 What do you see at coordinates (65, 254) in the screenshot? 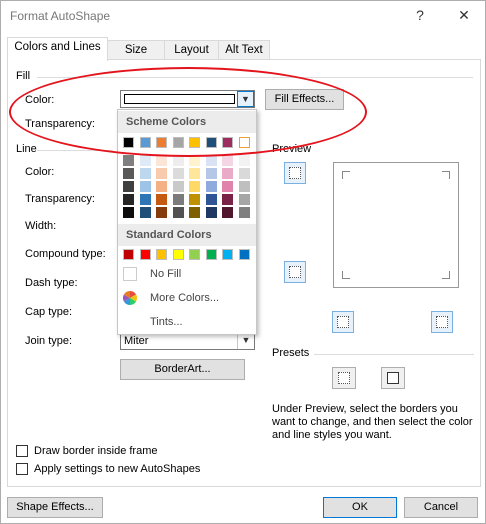
I see `compound-type-label: Compound type:` at bounding box center [65, 254].